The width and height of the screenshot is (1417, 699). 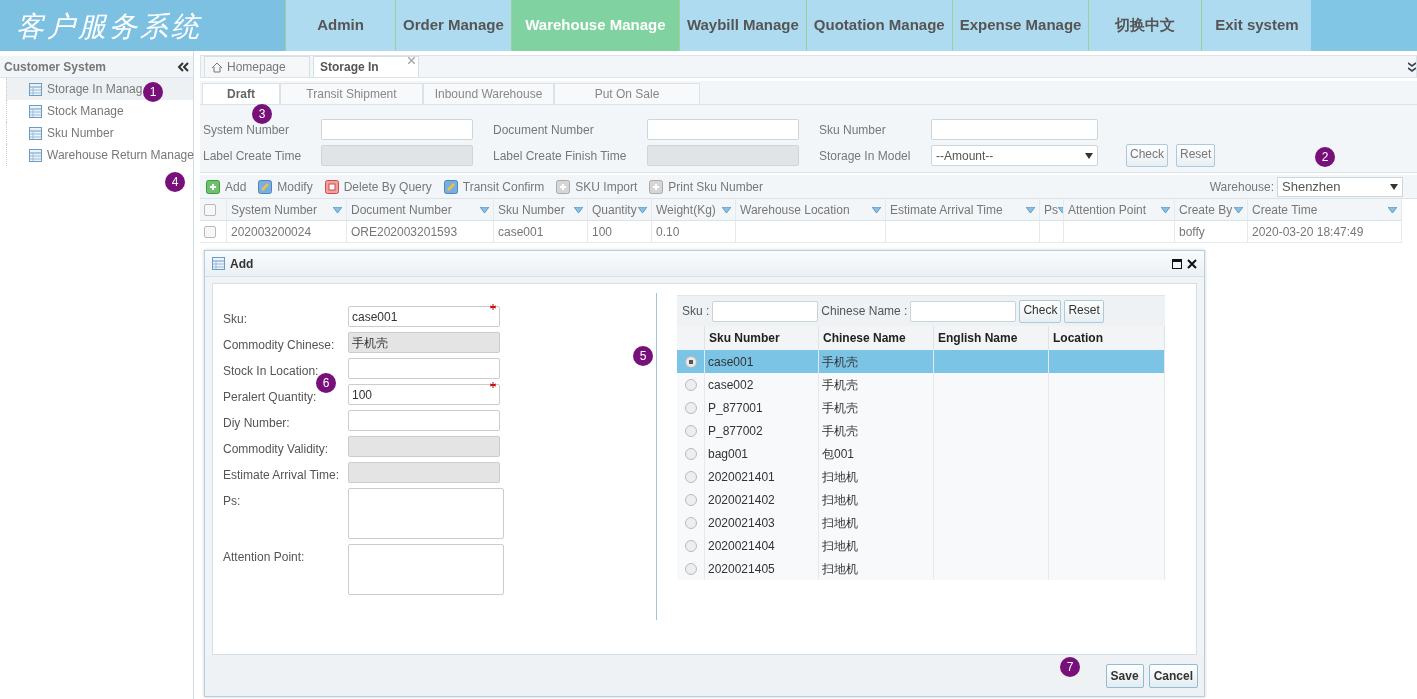 What do you see at coordinates (142, 25) in the screenshot?
I see `app-logo: 客户服务系统` at bounding box center [142, 25].